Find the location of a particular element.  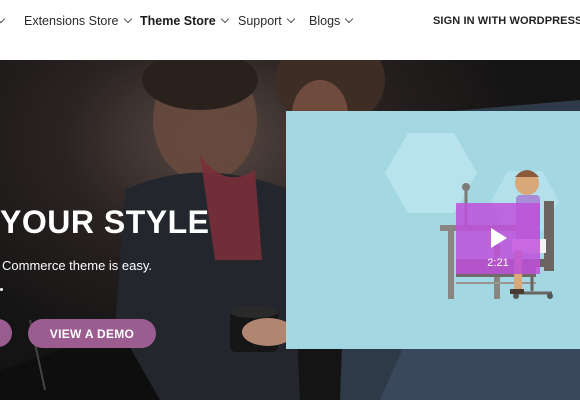

hero-bullet is located at coordinates (1, 289).